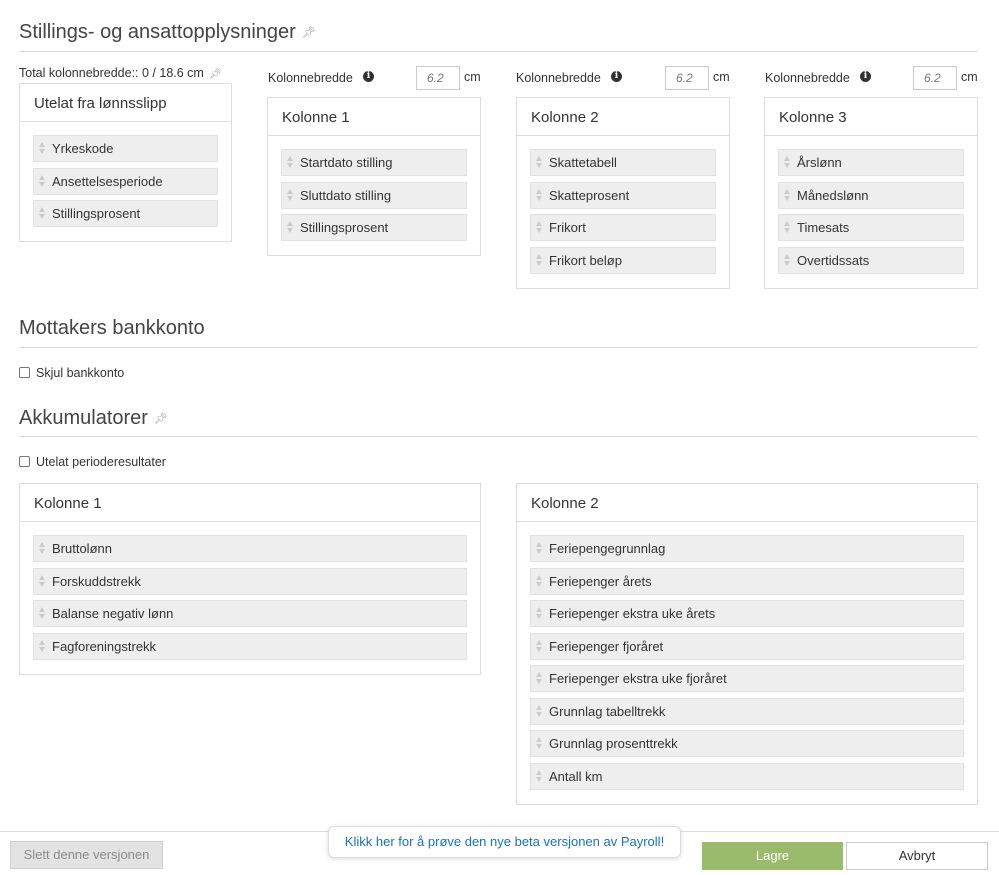 The height and width of the screenshot is (875, 999). What do you see at coordinates (872, 78) in the screenshot?
I see `column-width-control-3: Kolonnebredde i cm` at bounding box center [872, 78].